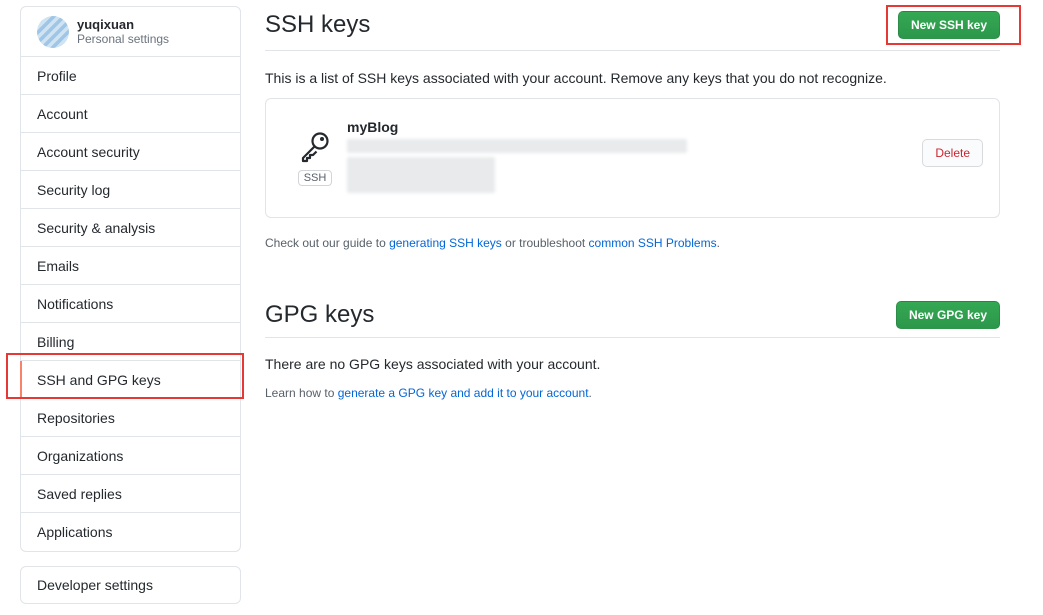 Image resolution: width=1043 pixels, height=615 pixels. I want to click on user-subtitle: Personal settings, so click(123, 38).